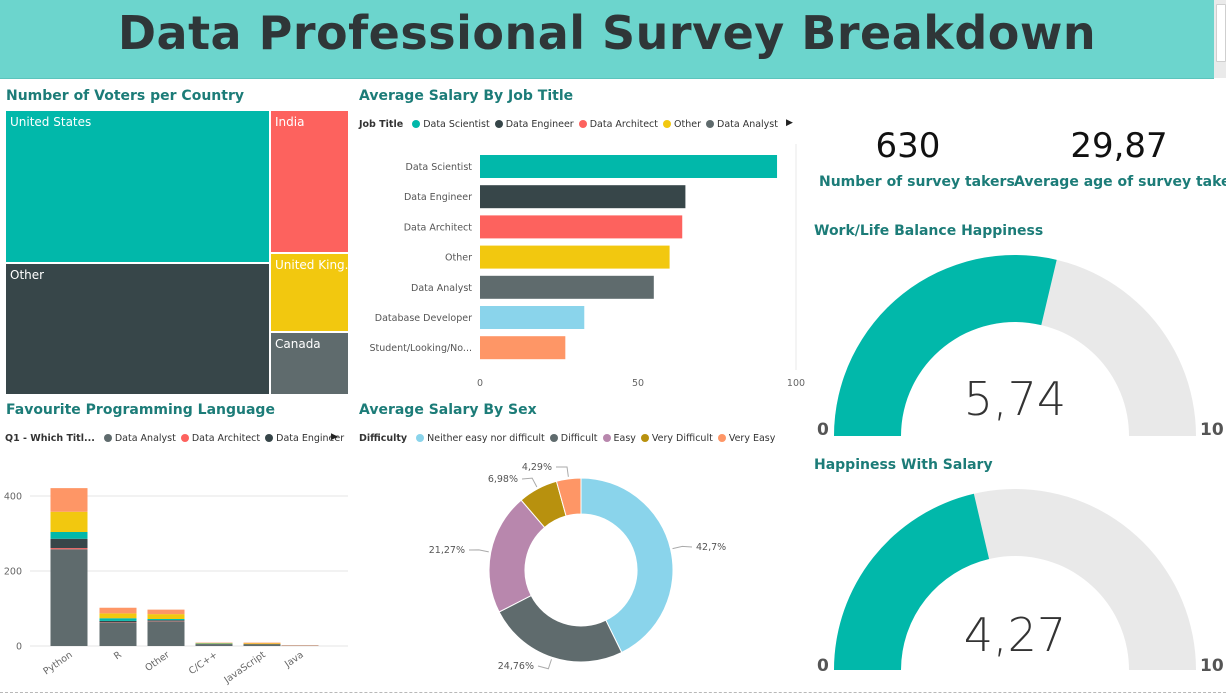  I want to click on legend-label: Data Engineer, so click(539, 124).